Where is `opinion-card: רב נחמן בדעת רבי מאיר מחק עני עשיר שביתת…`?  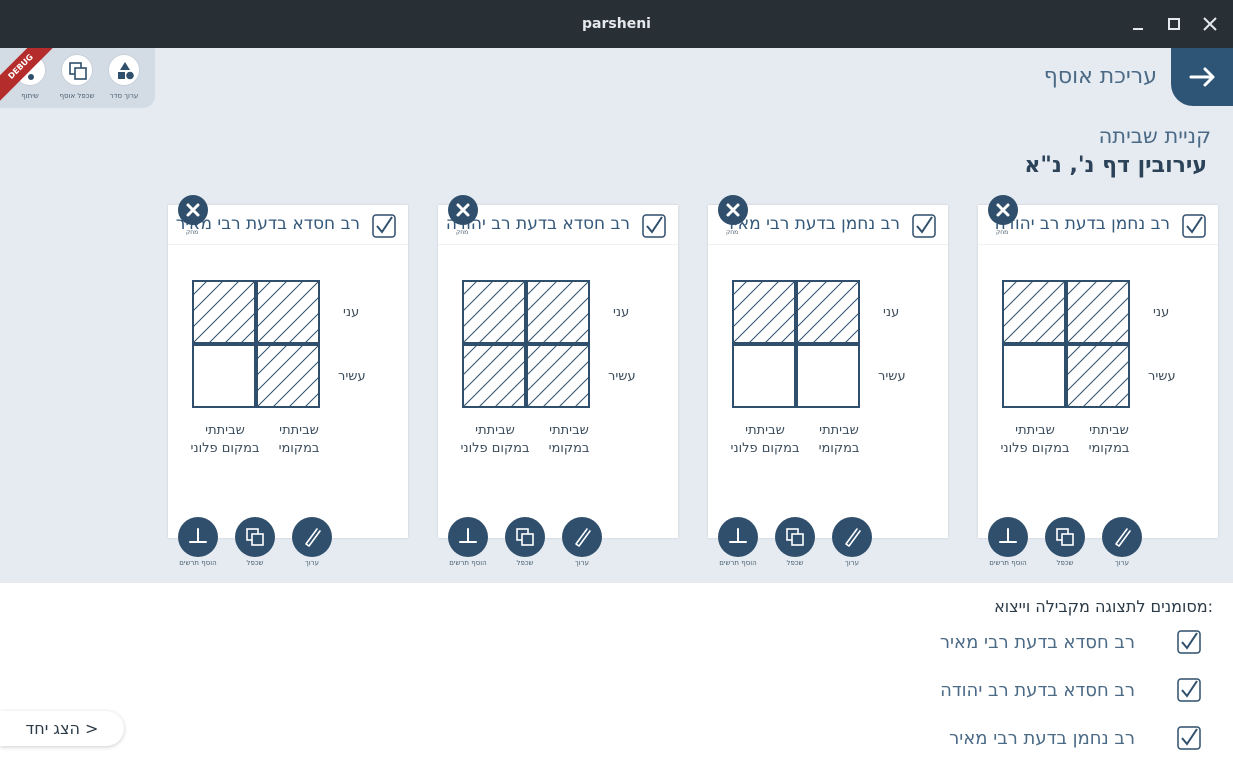 opinion-card: רב נחמן בדעת רבי מאיר מחק עני עשיר שביתת… is located at coordinates (828, 381).